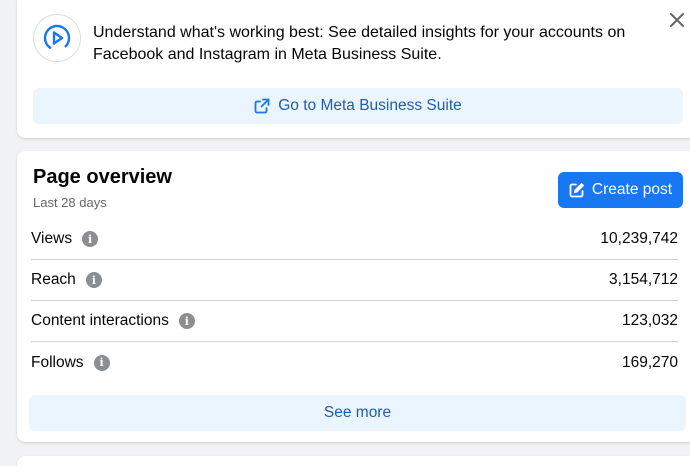 This screenshot has height=466, width=690. I want to click on create-post-button: Create post, so click(620, 190).